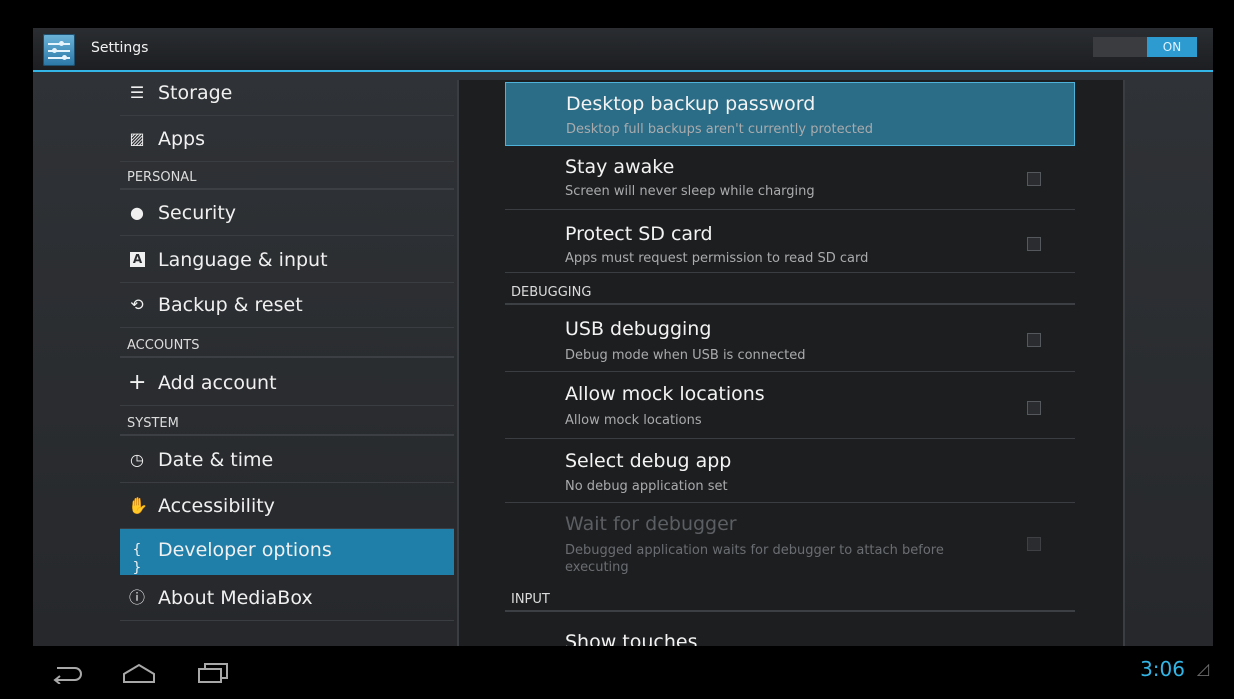 Image resolution: width=1234 pixels, height=699 pixels. What do you see at coordinates (287, 507) in the screenshot?
I see `sidebar-item-accessibility: ✋ Accessibility` at bounding box center [287, 507].